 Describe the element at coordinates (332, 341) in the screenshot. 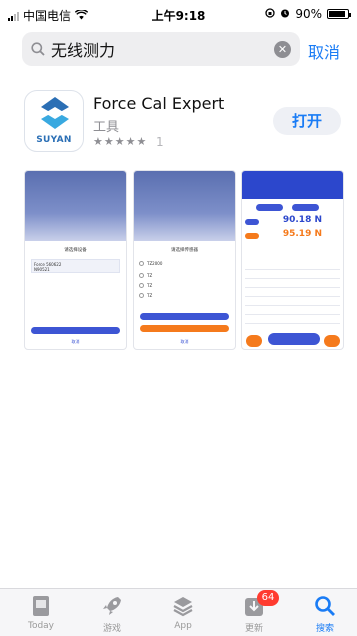

I see `shot-btn-right` at that location.